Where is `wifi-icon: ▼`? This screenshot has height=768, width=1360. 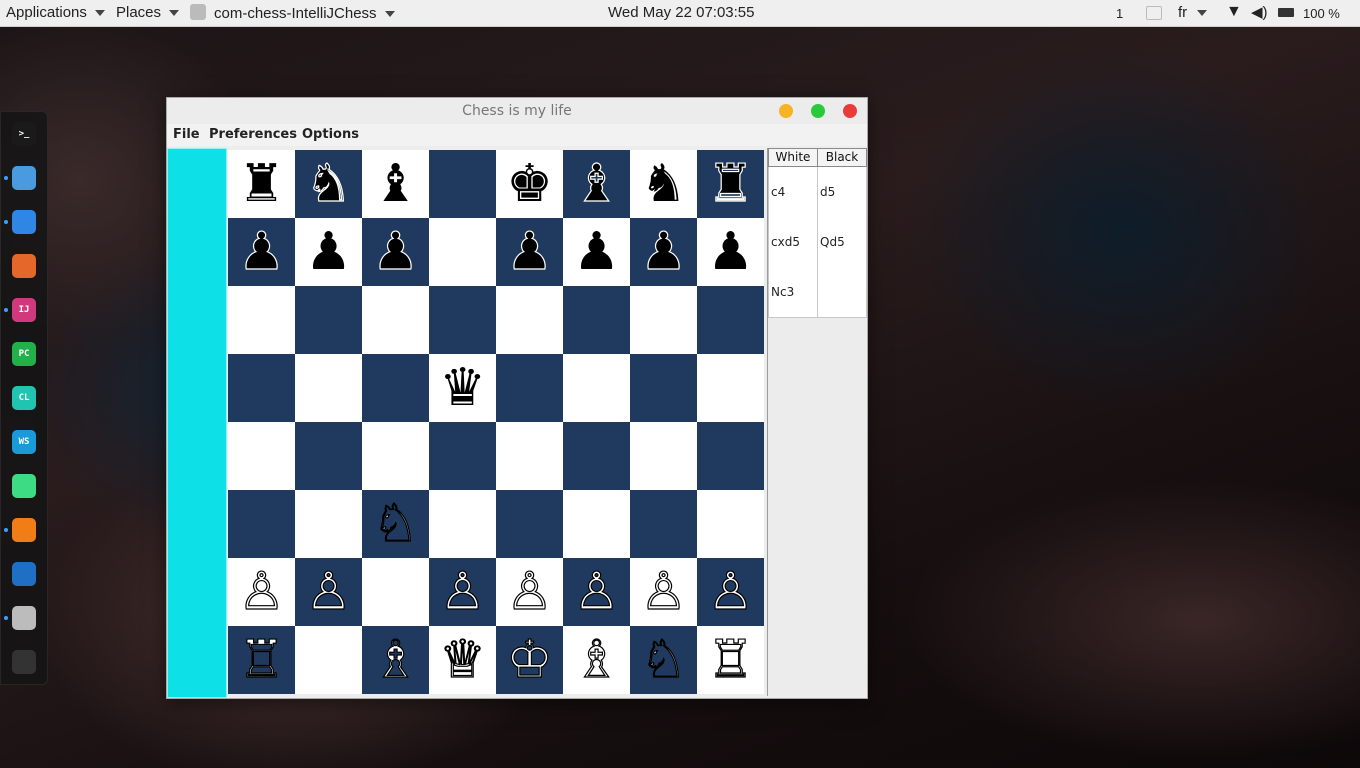 wifi-icon: ▼ is located at coordinates (1234, 12).